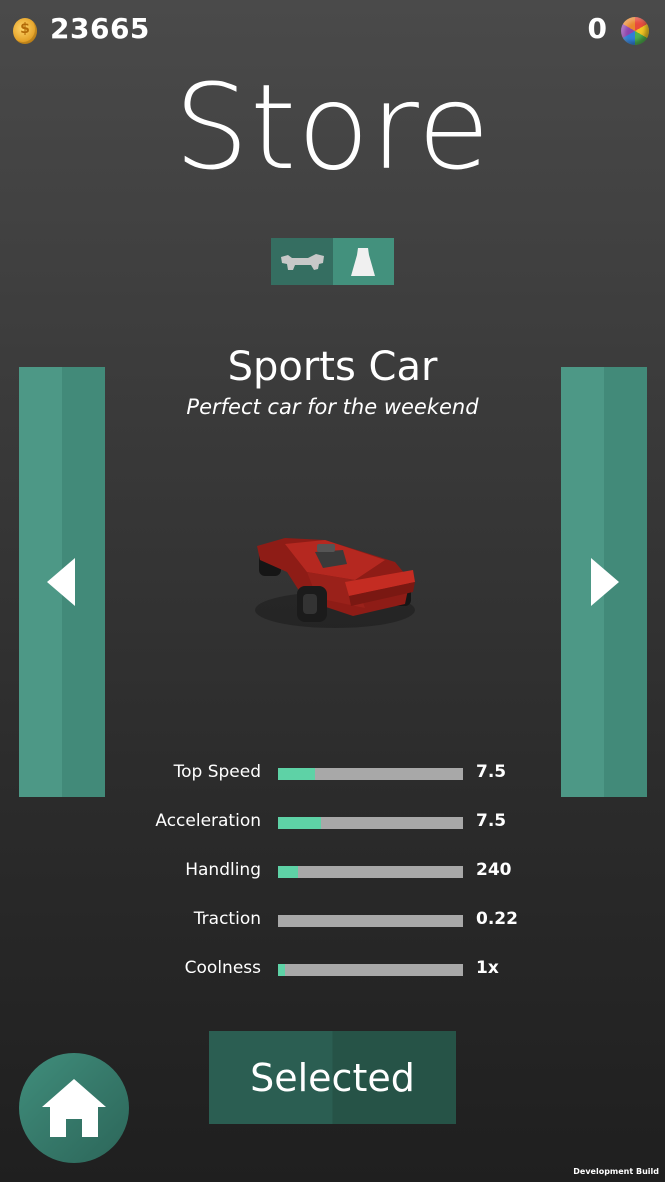 The width and height of the screenshot is (665, 1182). I want to click on page-title: Store, so click(332, 127).